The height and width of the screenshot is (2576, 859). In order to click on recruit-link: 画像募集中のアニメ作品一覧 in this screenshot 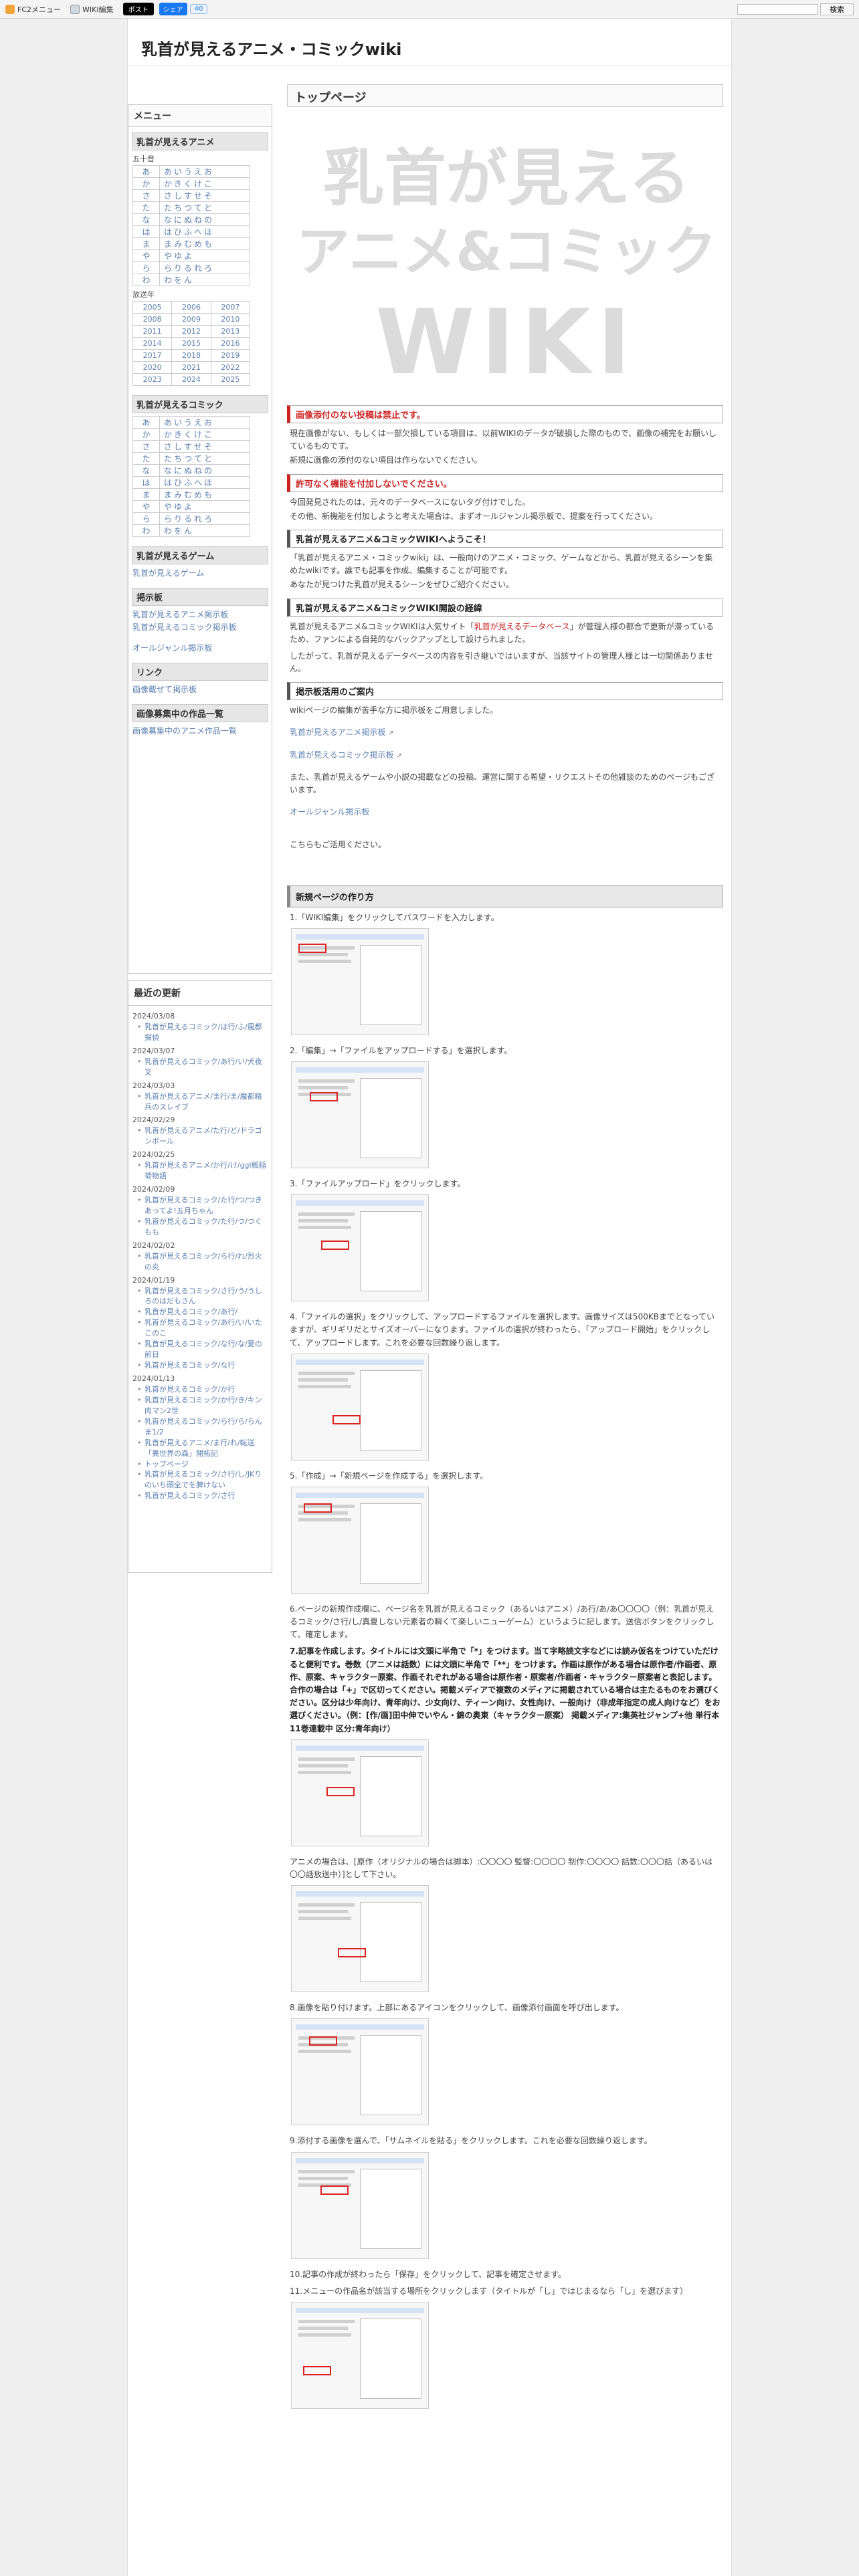, I will do `click(200, 730)`.